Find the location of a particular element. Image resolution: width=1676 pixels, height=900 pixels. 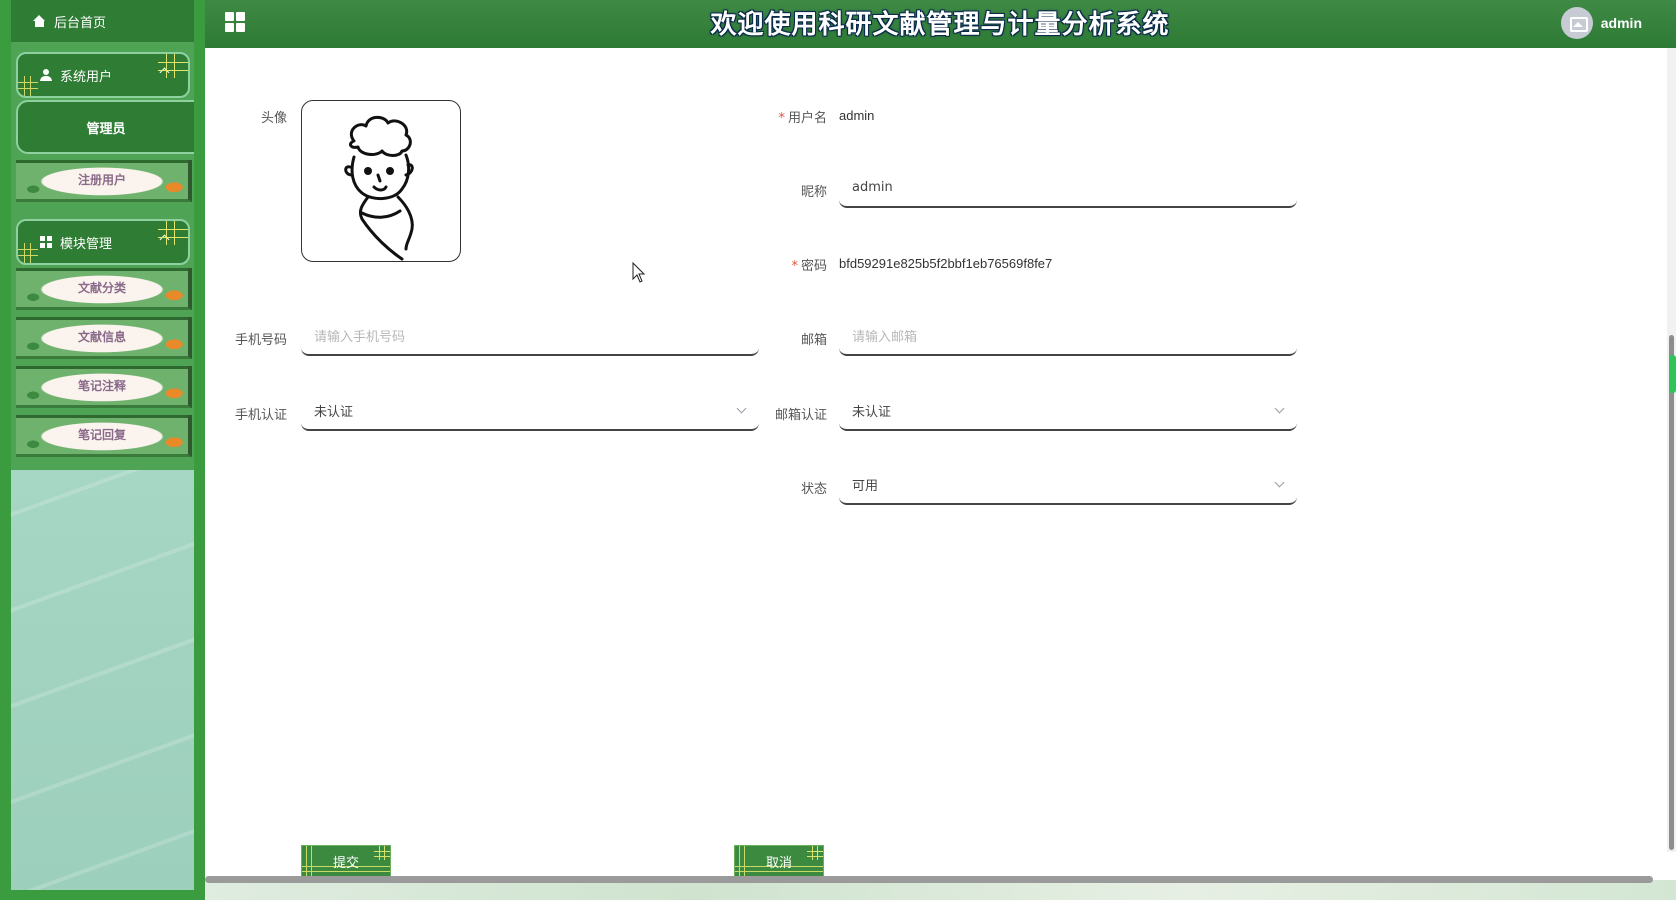

sidebar-home-label: 后台首页 is located at coordinates (80, 23).